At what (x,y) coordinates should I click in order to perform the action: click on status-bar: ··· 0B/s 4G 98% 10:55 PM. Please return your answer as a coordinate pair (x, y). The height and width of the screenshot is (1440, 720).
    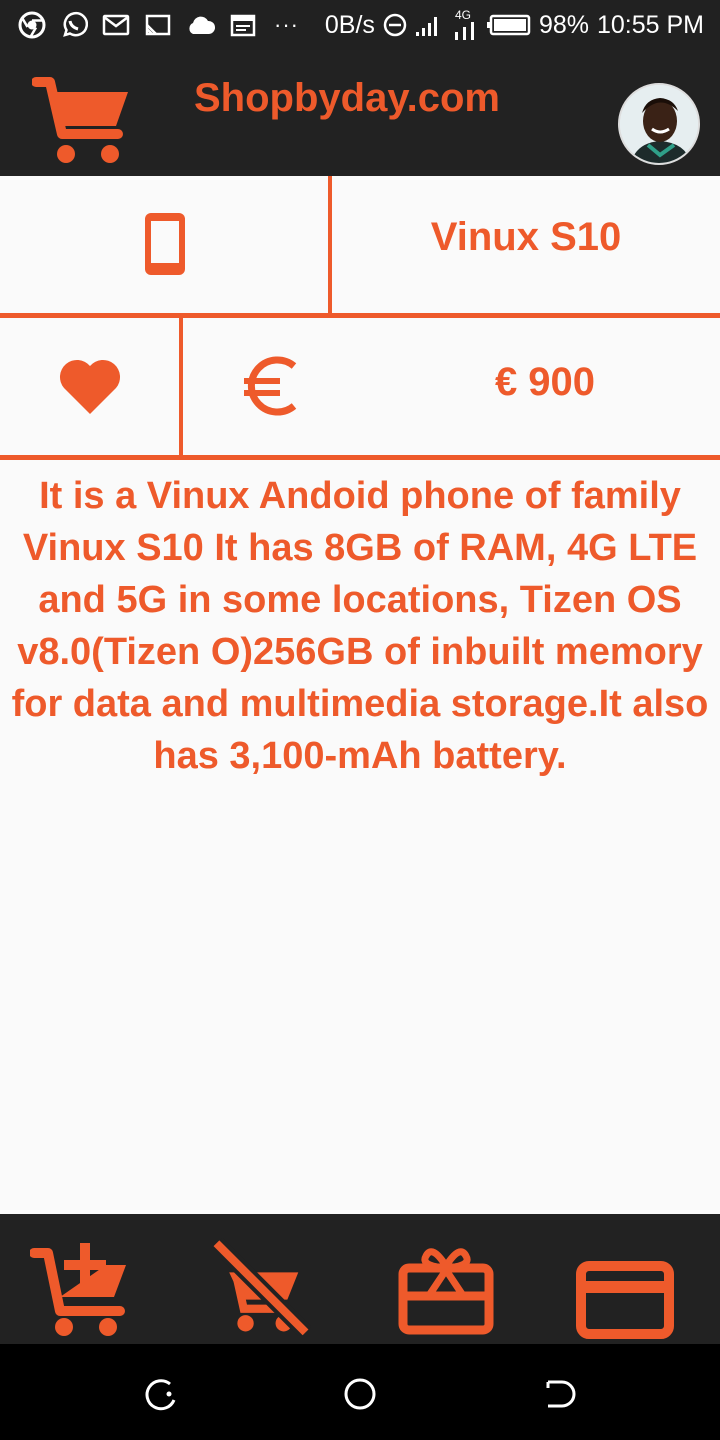
    Looking at the image, I should click on (360, 25).